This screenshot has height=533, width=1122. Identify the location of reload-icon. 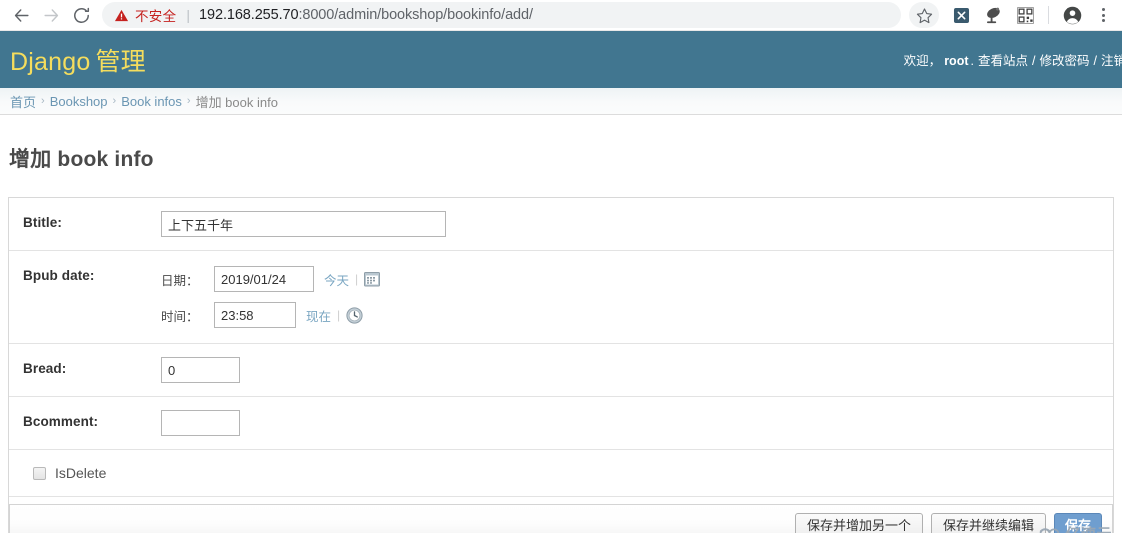
(81, 15).